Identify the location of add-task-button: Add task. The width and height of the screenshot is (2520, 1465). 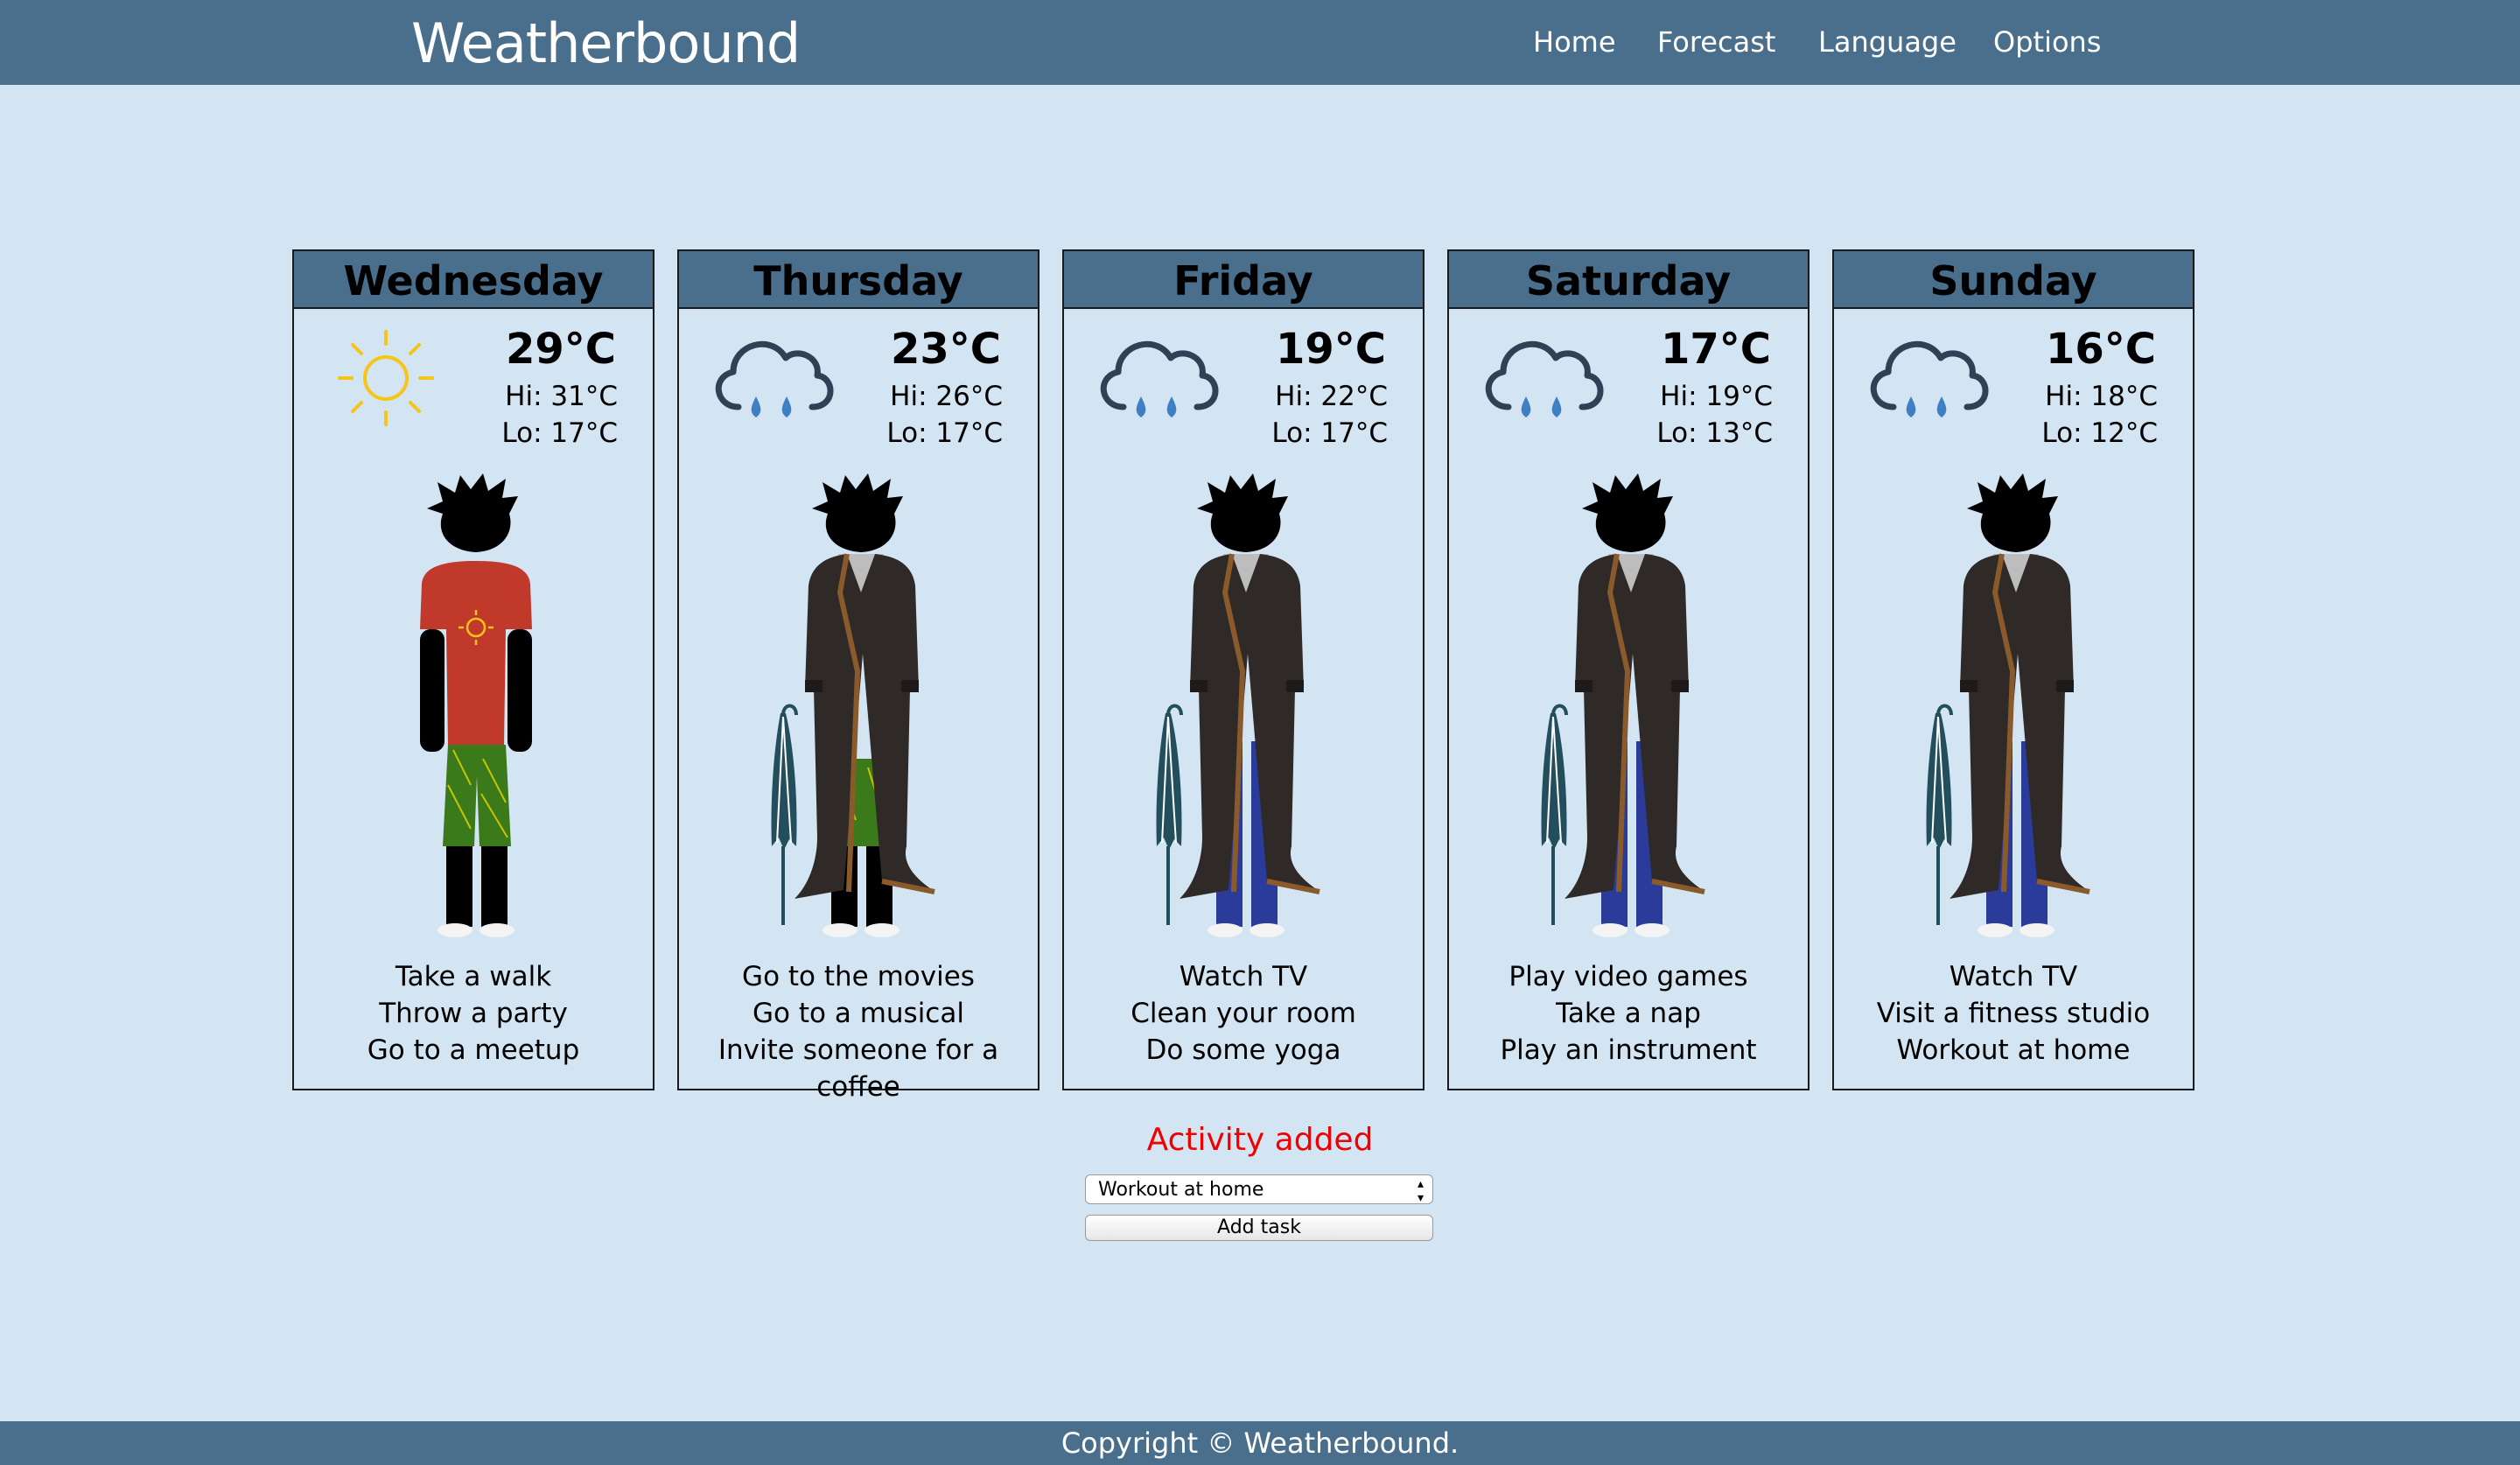
(1259, 1228).